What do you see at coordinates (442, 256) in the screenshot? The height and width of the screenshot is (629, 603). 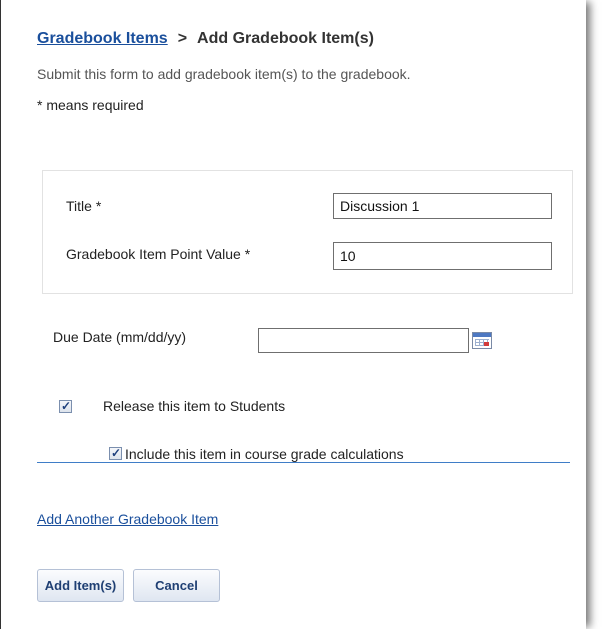 I see `point-value-input` at bounding box center [442, 256].